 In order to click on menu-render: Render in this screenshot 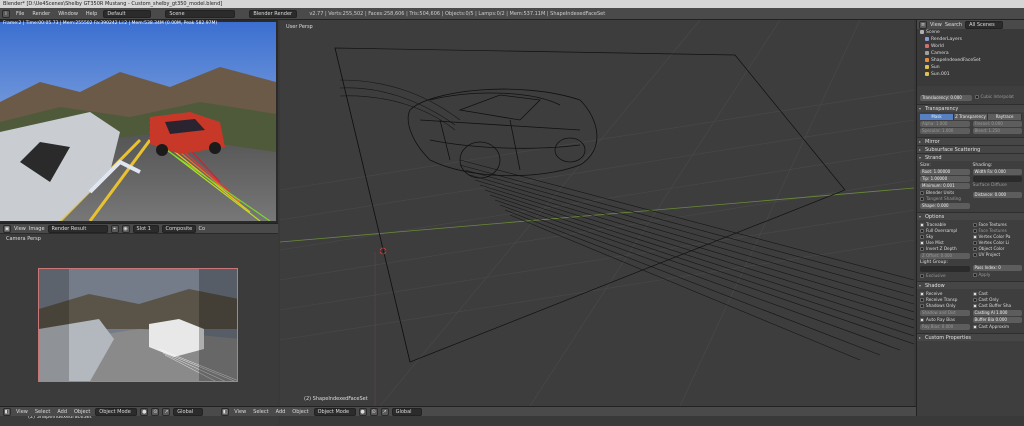, I will do `click(41, 14)`.